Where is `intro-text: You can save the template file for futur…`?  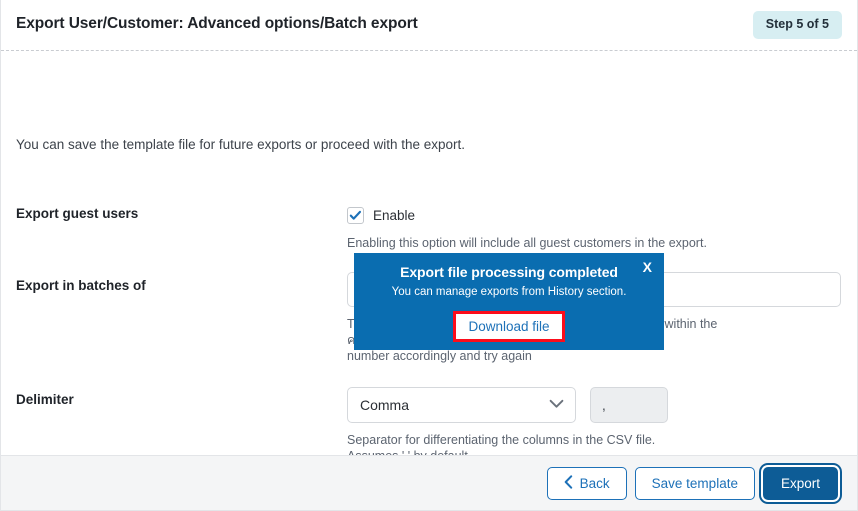 intro-text: You can save the template file for futur… is located at coordinates (241, 144).